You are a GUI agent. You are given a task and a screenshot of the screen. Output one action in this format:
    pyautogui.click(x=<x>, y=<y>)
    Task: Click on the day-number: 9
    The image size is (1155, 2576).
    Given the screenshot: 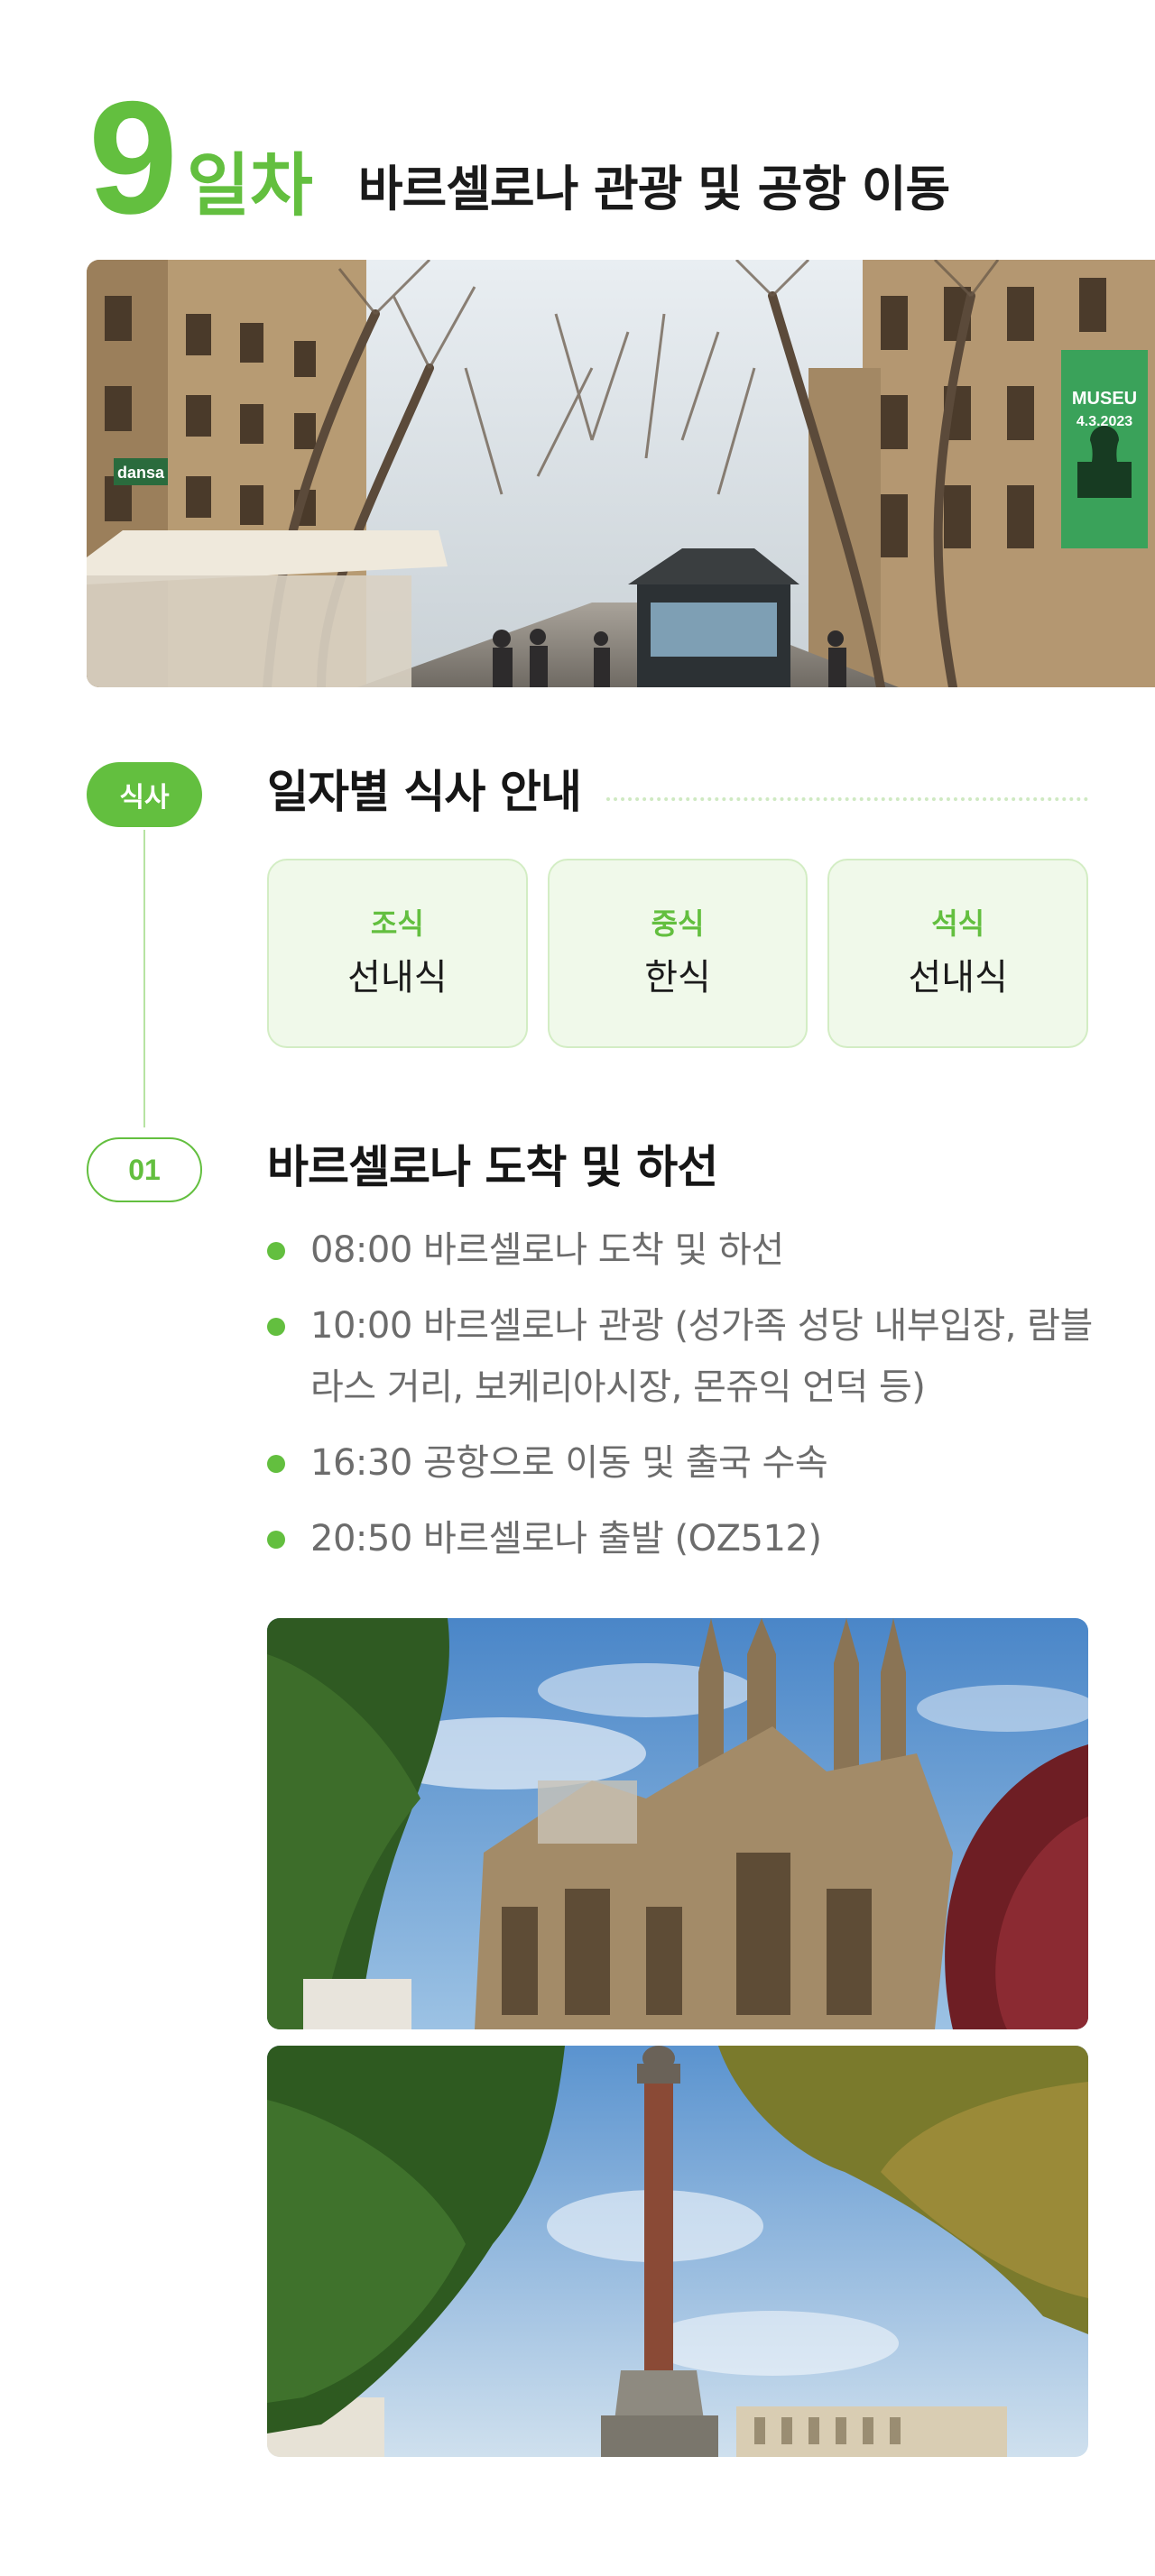 What is the action you would take?
    pyautogui.click(x=133, y=157)
    